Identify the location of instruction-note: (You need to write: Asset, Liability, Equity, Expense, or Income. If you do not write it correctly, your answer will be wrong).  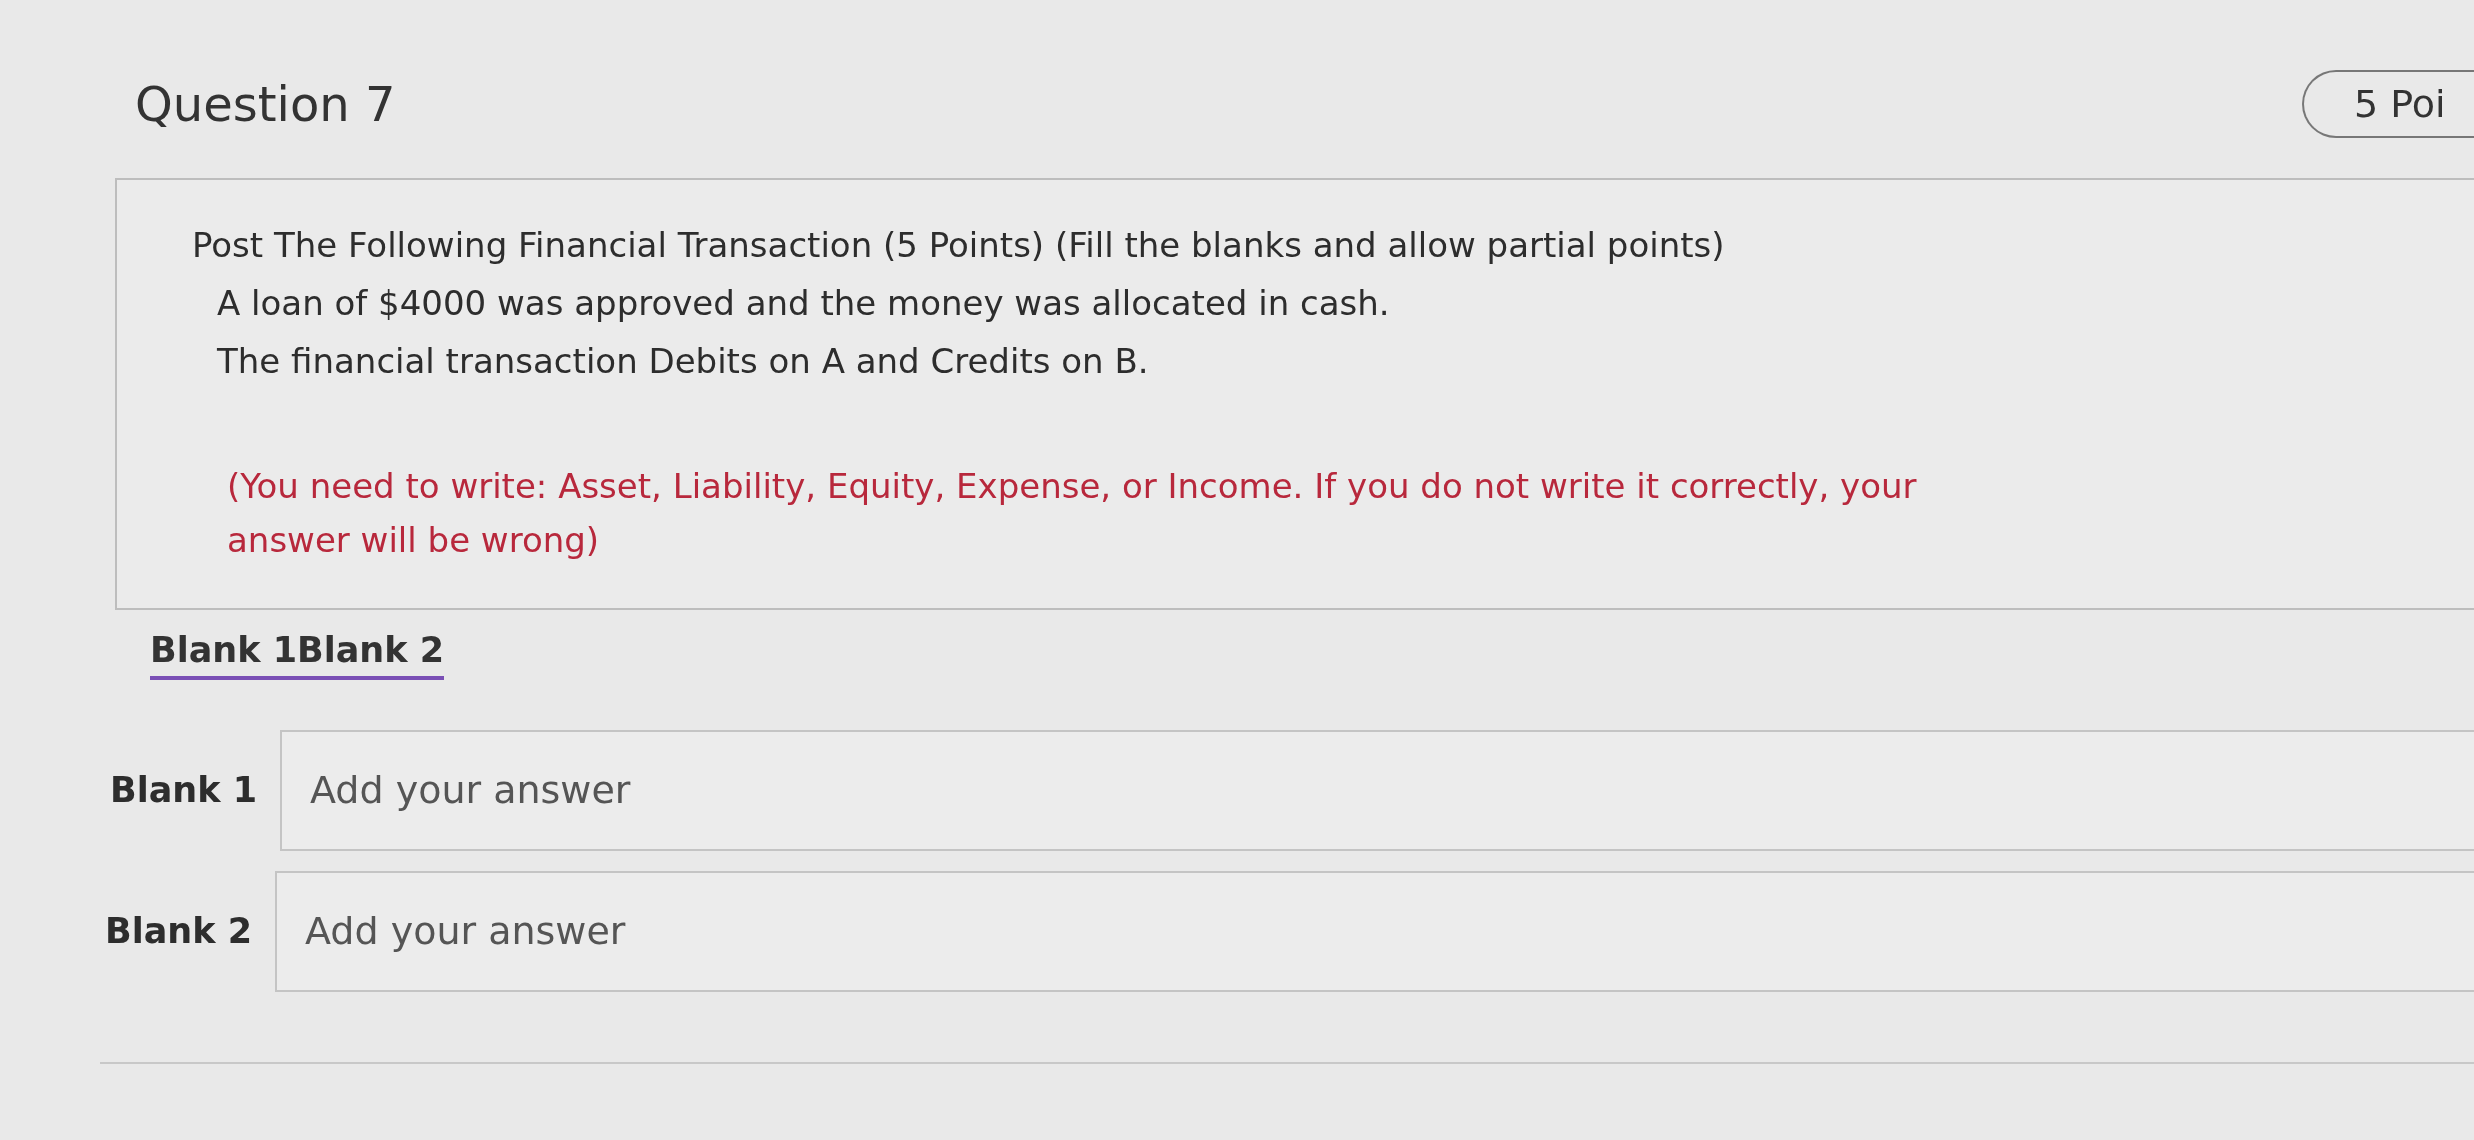
(1072, 514).